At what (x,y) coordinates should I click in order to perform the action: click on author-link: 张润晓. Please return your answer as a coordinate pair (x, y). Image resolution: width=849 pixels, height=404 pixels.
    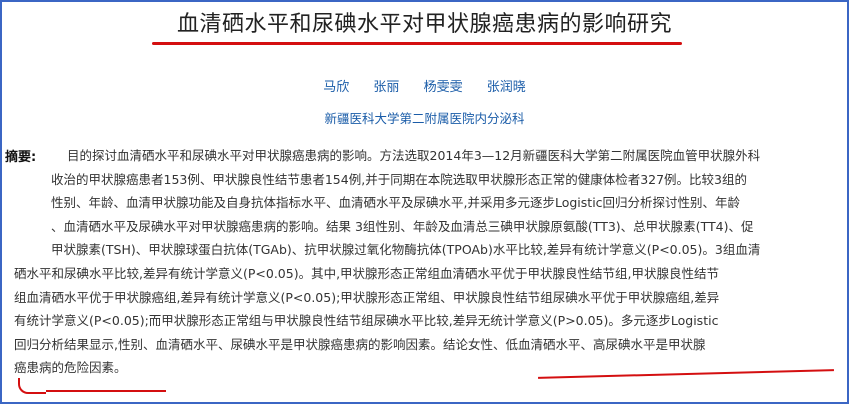
    Looking at the image, I should click on (506, 87).